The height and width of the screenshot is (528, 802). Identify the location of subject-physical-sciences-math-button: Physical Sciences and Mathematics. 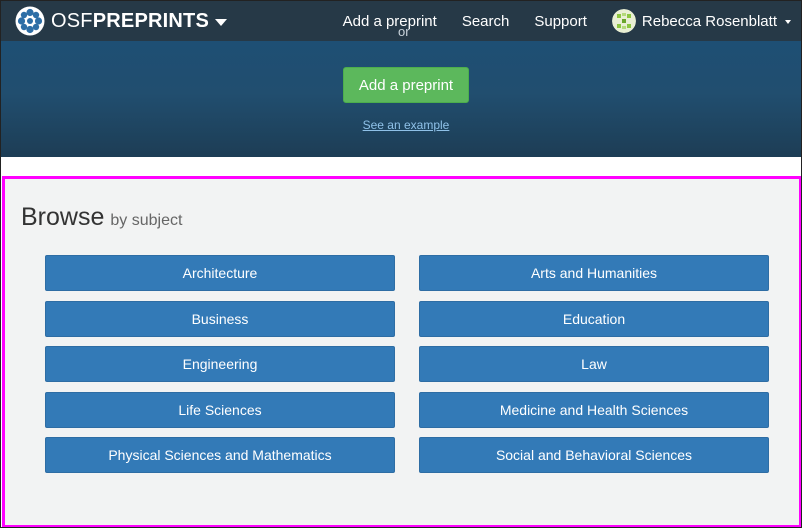
(220, 455).